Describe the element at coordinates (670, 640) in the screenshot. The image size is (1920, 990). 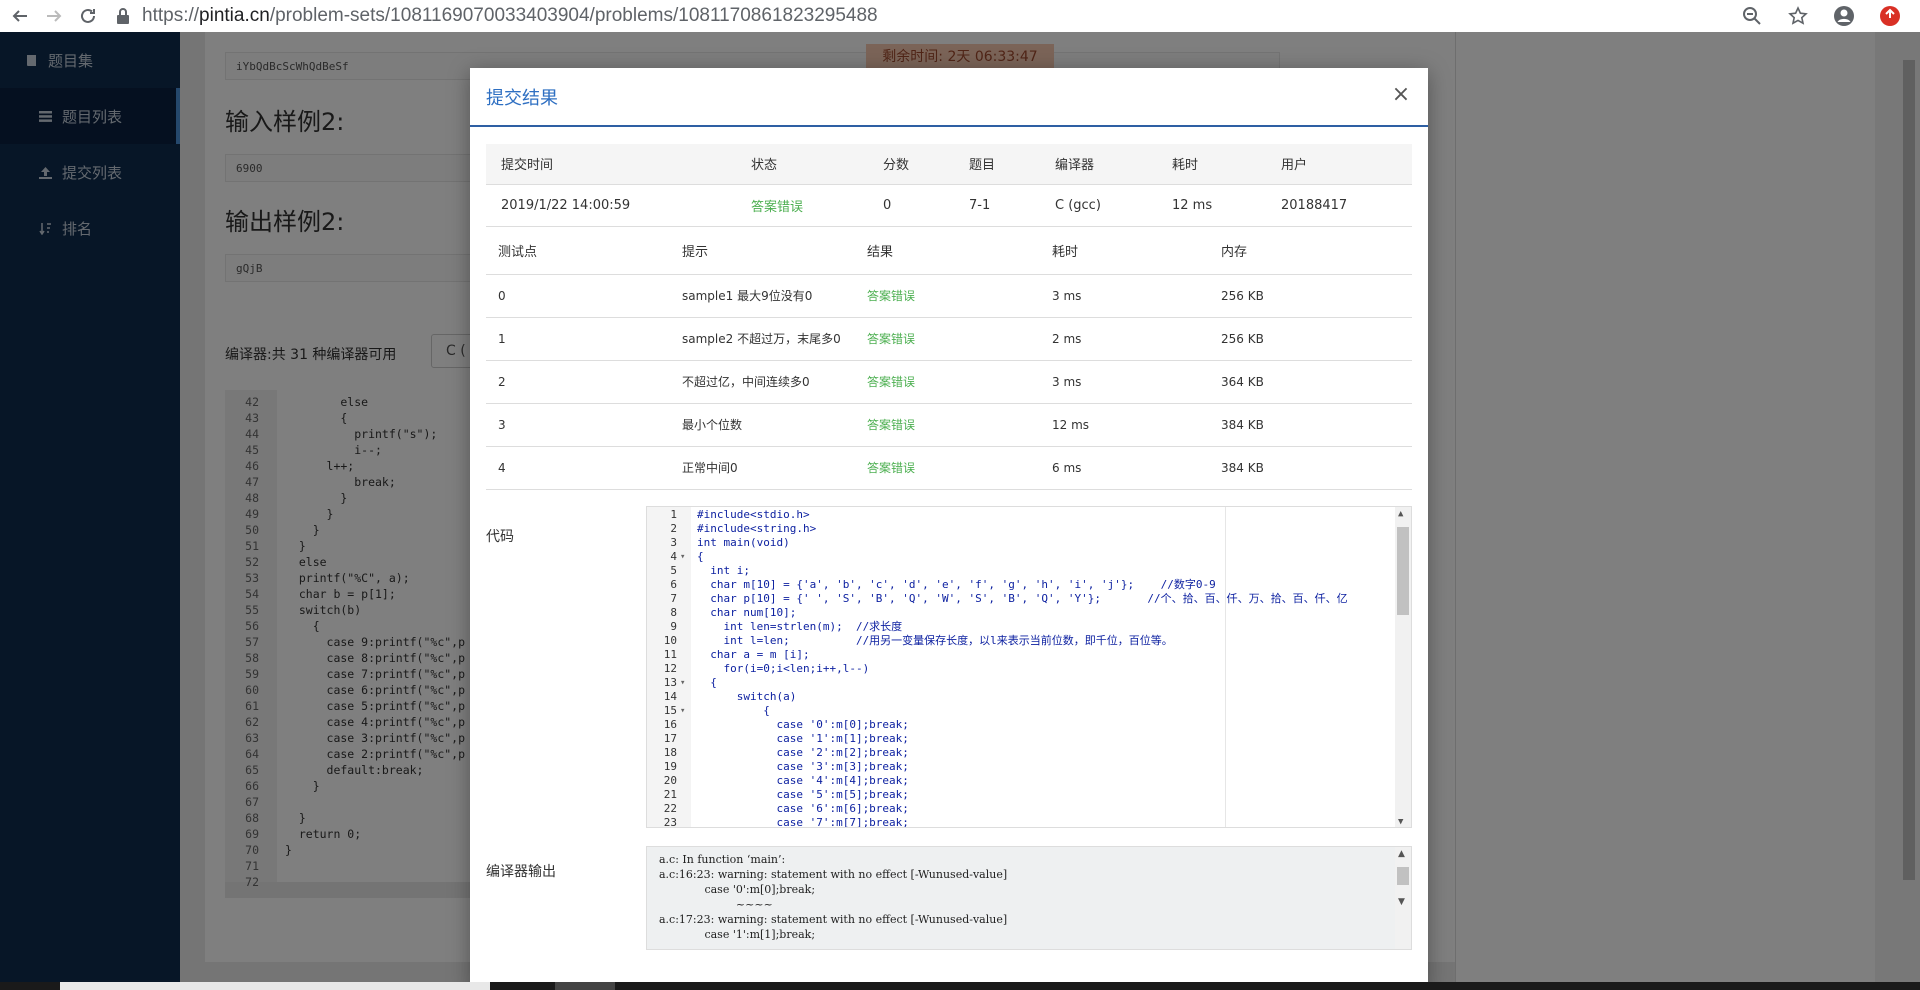
I see `line-number: 10` at that location.